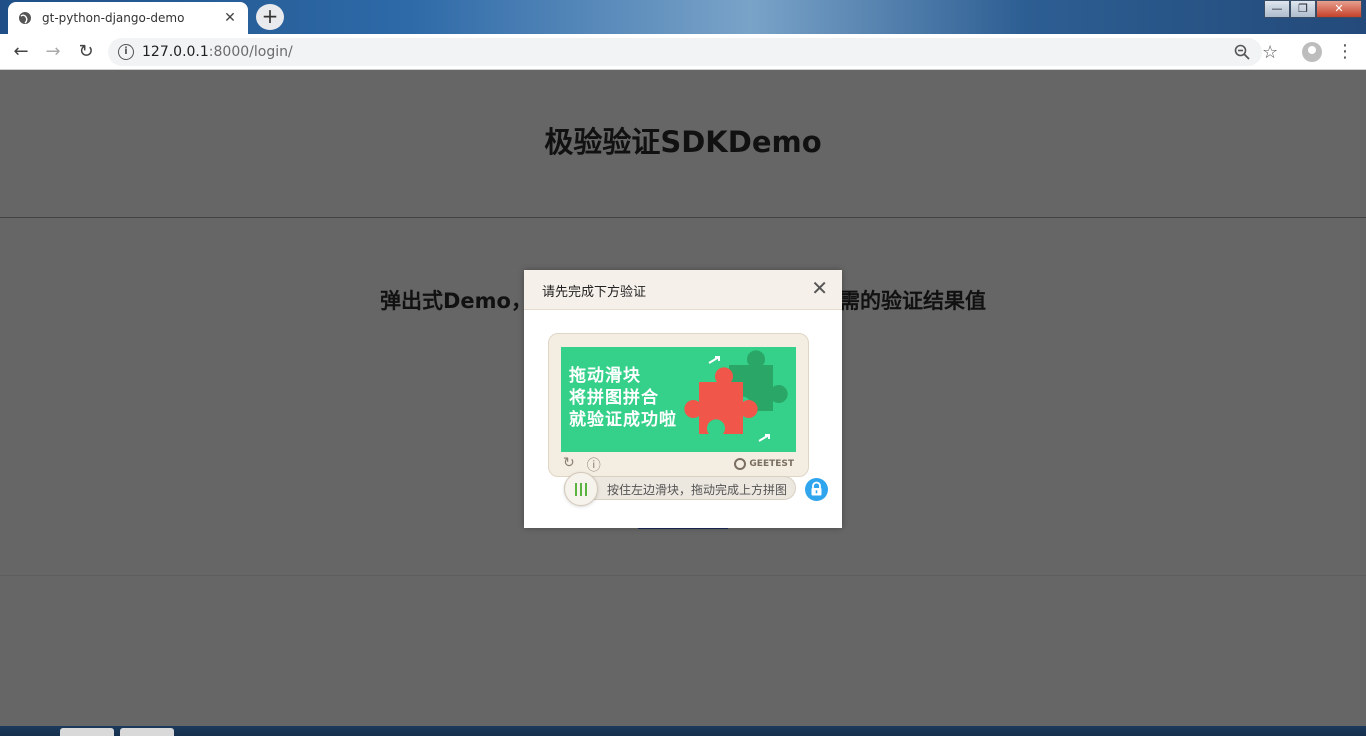 The image size is (1366, 736). Describe the element at coordinates (1270, 52) in the screenshot. I see `bookmark-star-icon: ☆` at that location.